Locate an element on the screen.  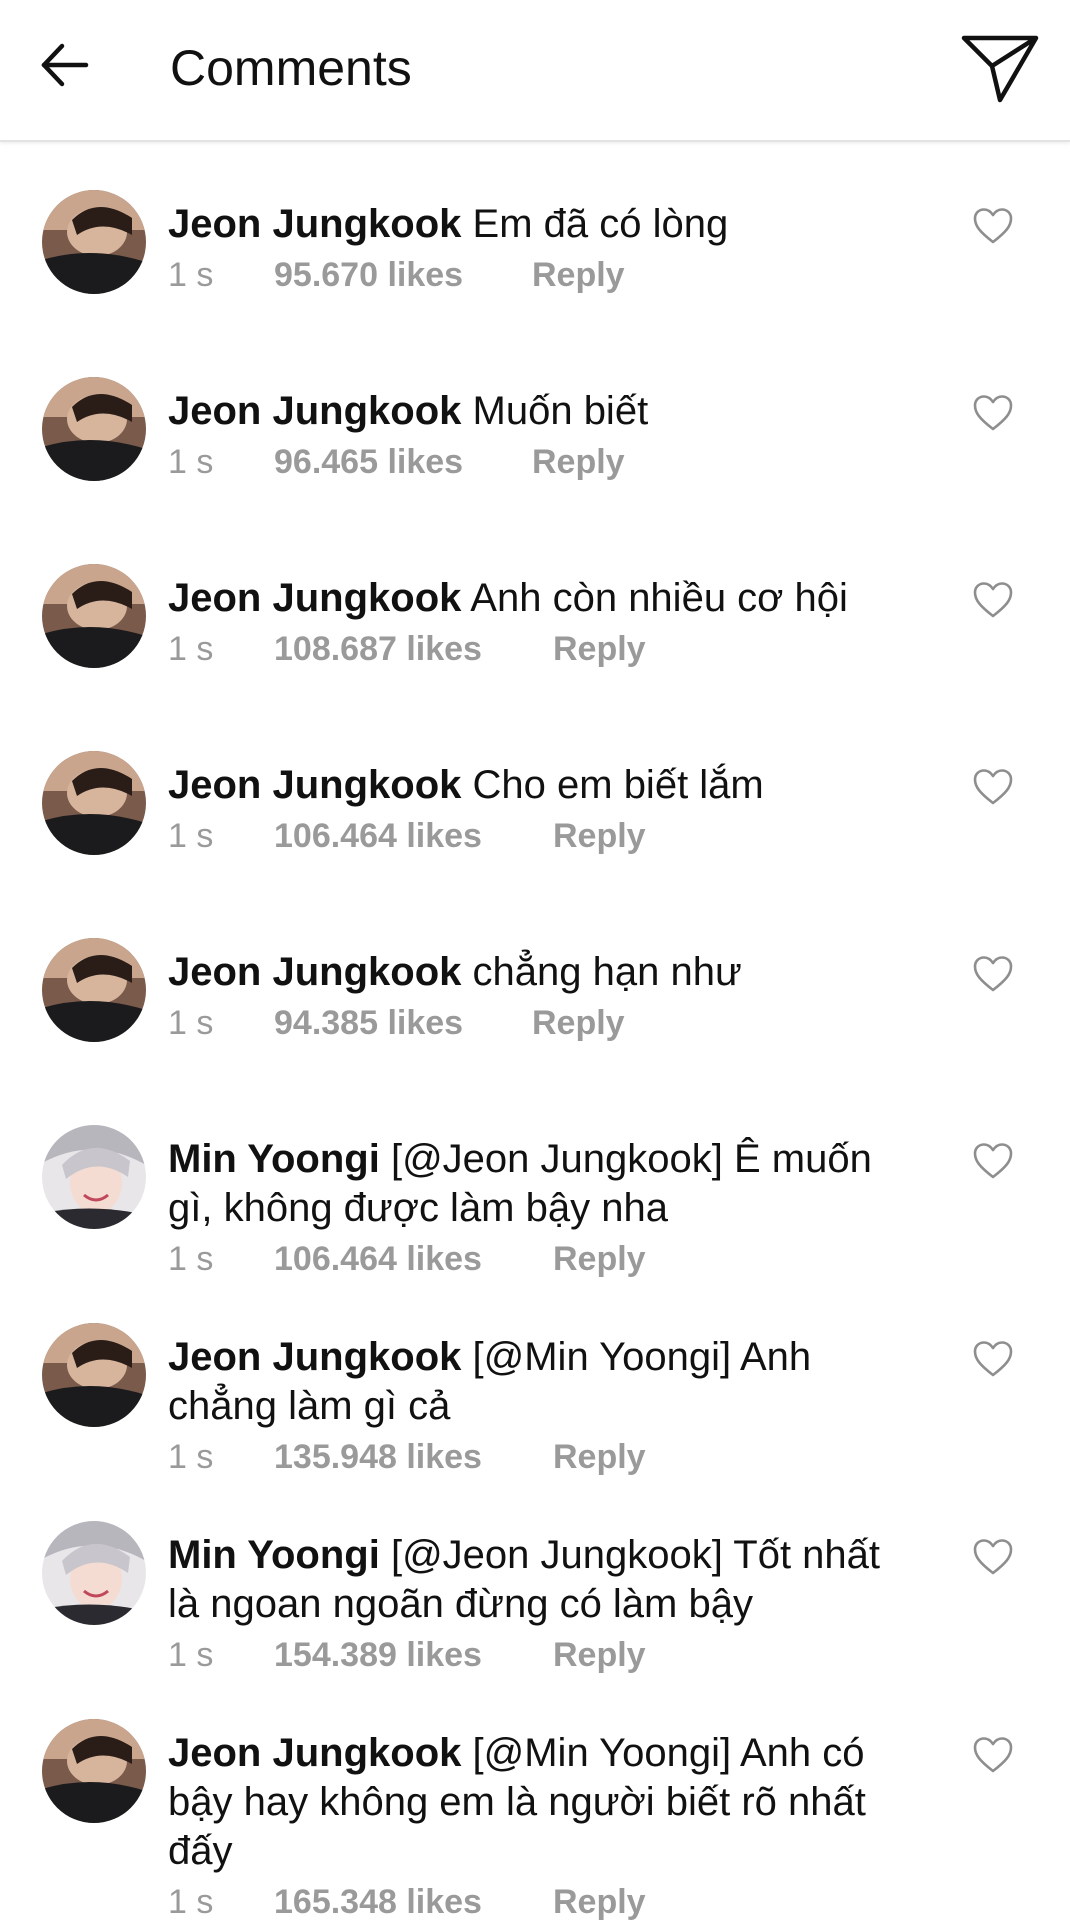
comment-message: chẳng hạn như is located at coordinates (607, 972).